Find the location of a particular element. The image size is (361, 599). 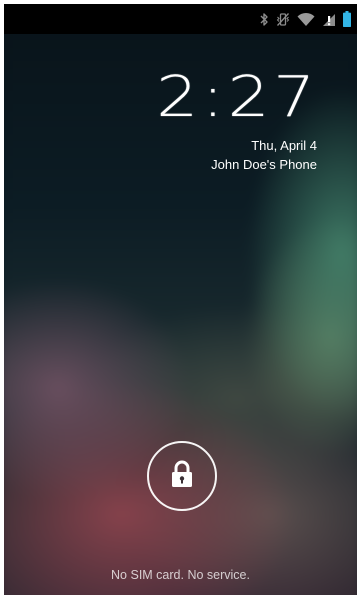

lockscreen-date: Thu, April 4 is located at coordinates (284, 145).